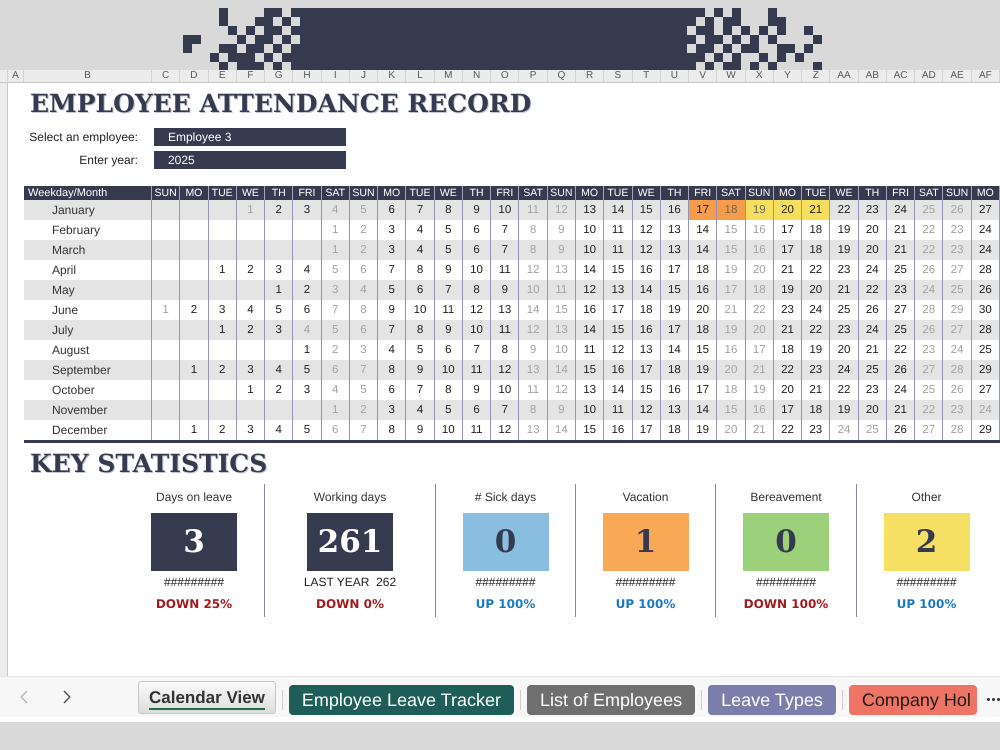  I want to click on column-letter: AC, so click(901, 76).